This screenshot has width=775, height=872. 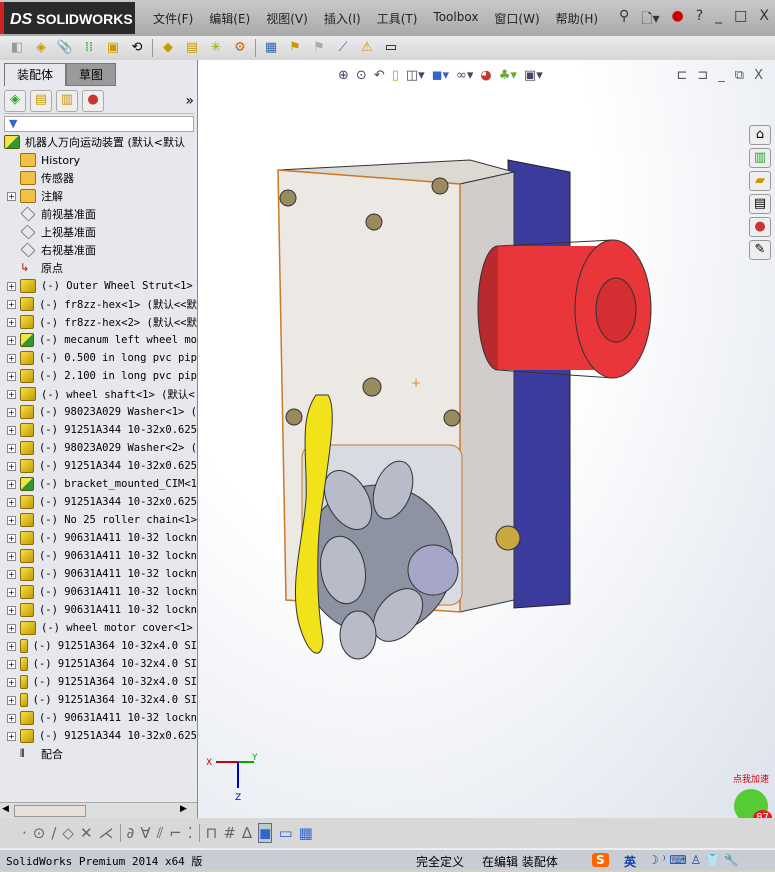 I want to click on tree-item: + (-) fr8zz-hex<1> (默认<<默, so click(x=98, y=304).